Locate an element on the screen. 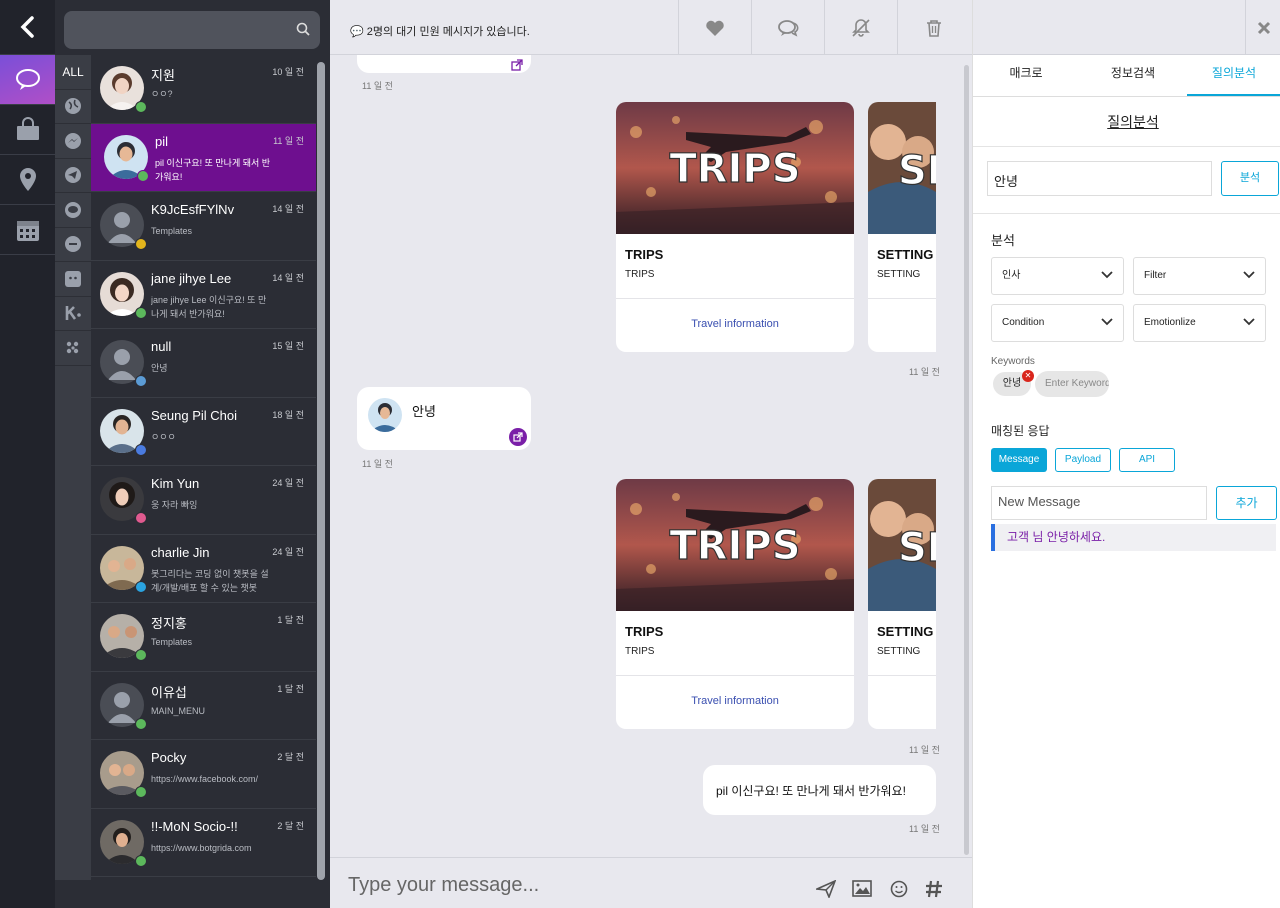 The image size is (1280, 908). response-type-api: API is located at coordinates (1147, 460).